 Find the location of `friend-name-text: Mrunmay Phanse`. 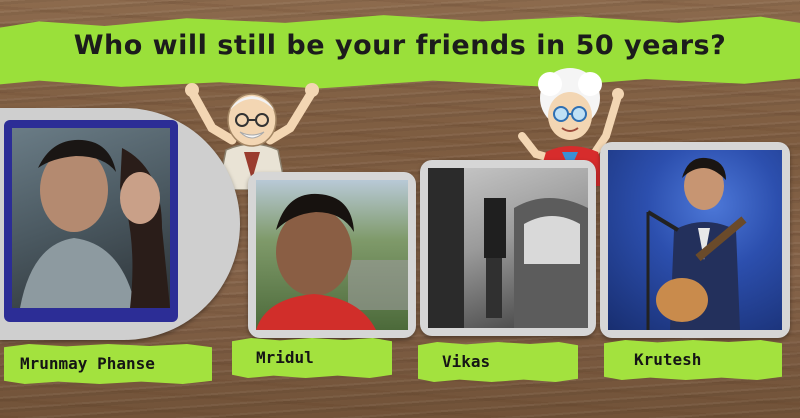

friend-name-text: Mrunmay Phanse is located at coordinates (87, 363).